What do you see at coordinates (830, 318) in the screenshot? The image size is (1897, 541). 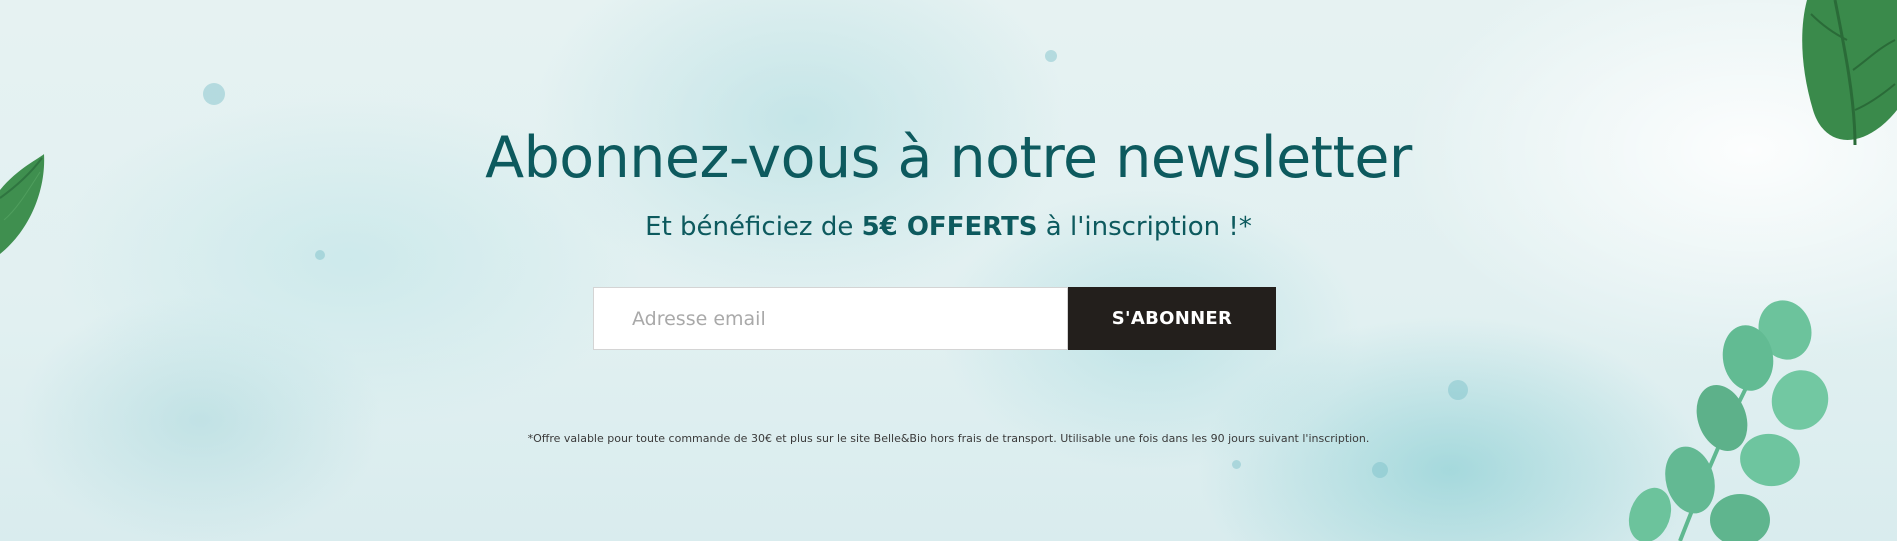 I see `email-input` at bounding box center [830, 318].